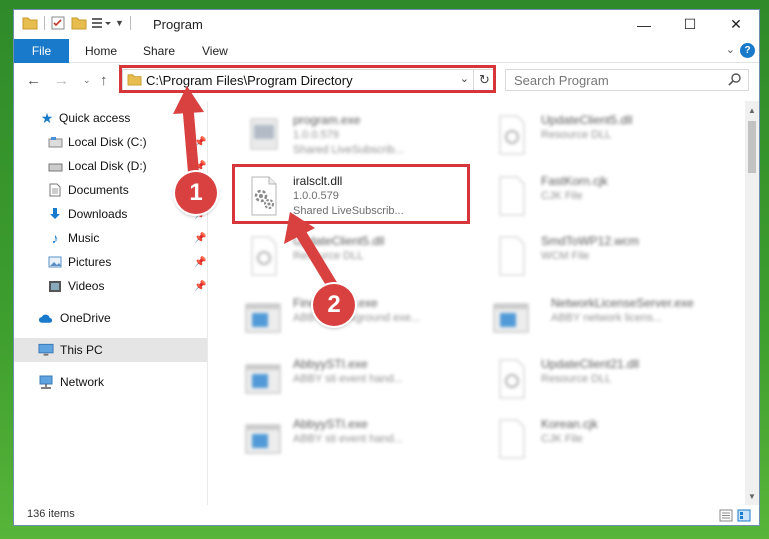 The image size is (769, 539). Describe the element at coordinates (603, 439) in the screenshot. I see `file-item-korean-cjk: Korean.cjk CJK File` at that location.